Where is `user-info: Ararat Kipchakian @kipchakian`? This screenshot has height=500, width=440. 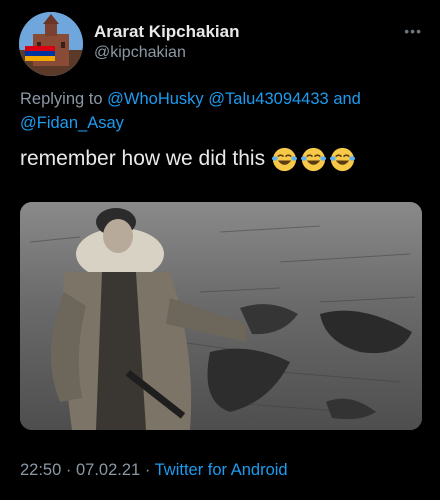
user-info: Ararat Kipchakian @kipchakian is located at coordinates (167, 43).